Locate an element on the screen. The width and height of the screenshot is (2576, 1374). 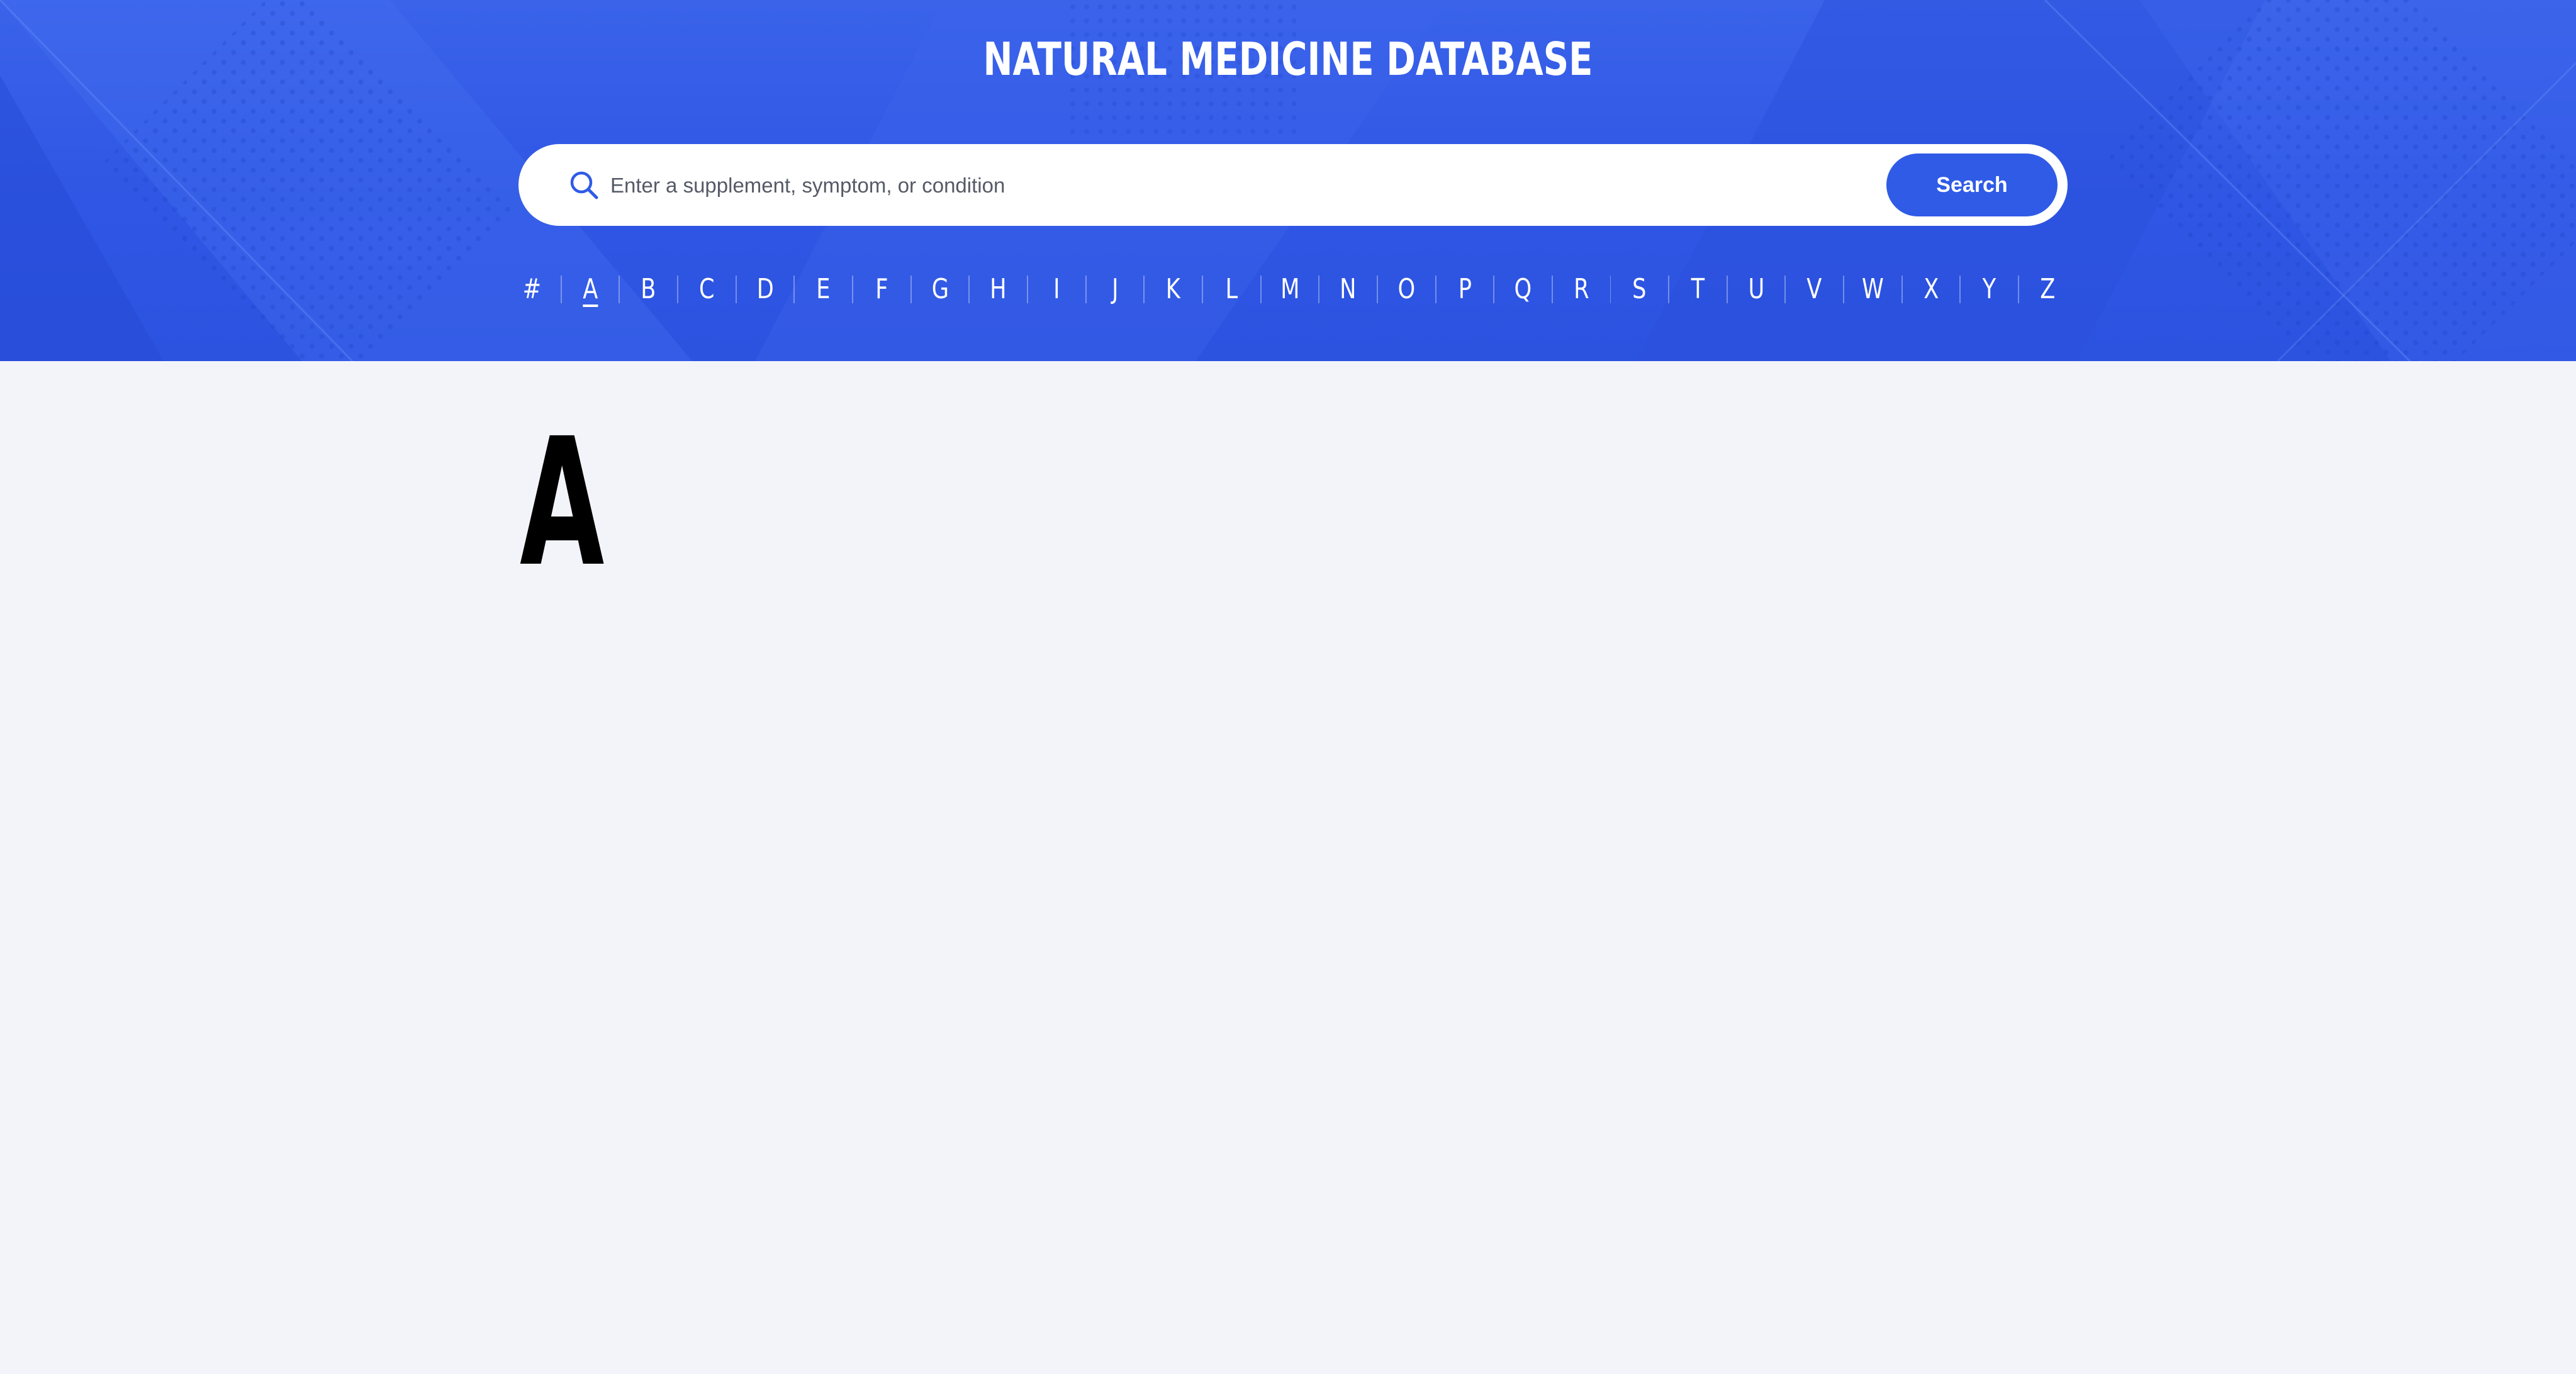
alphabet-link-r: R is located at coordinates (1581, 289).